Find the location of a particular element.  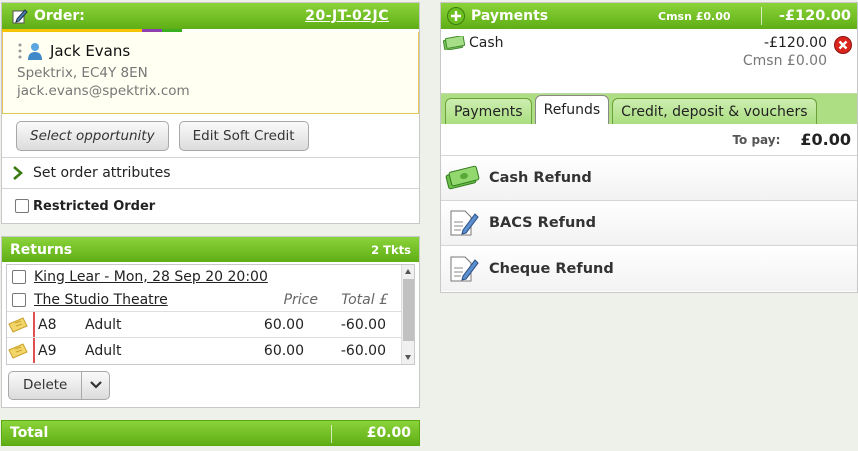

opportunity-row: Select opportunity Edit Soft Credit is located at coordinates (210, 136).